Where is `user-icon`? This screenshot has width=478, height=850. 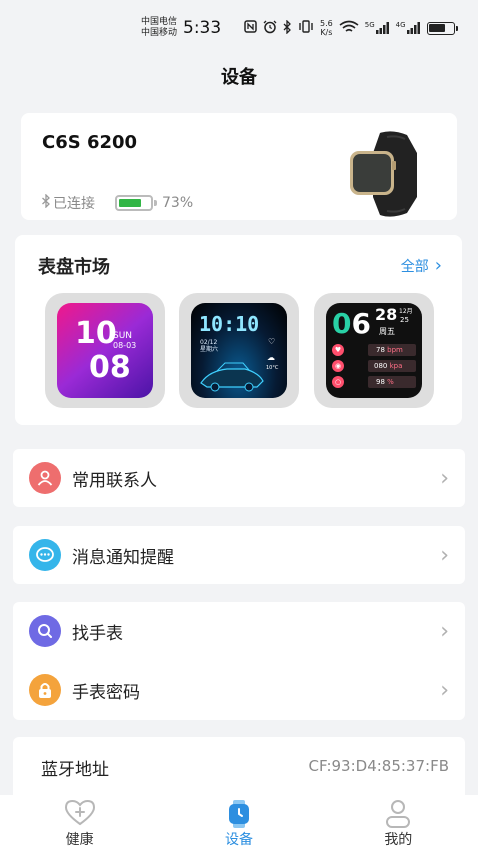 user-icon is located at coordinates (398, 816).